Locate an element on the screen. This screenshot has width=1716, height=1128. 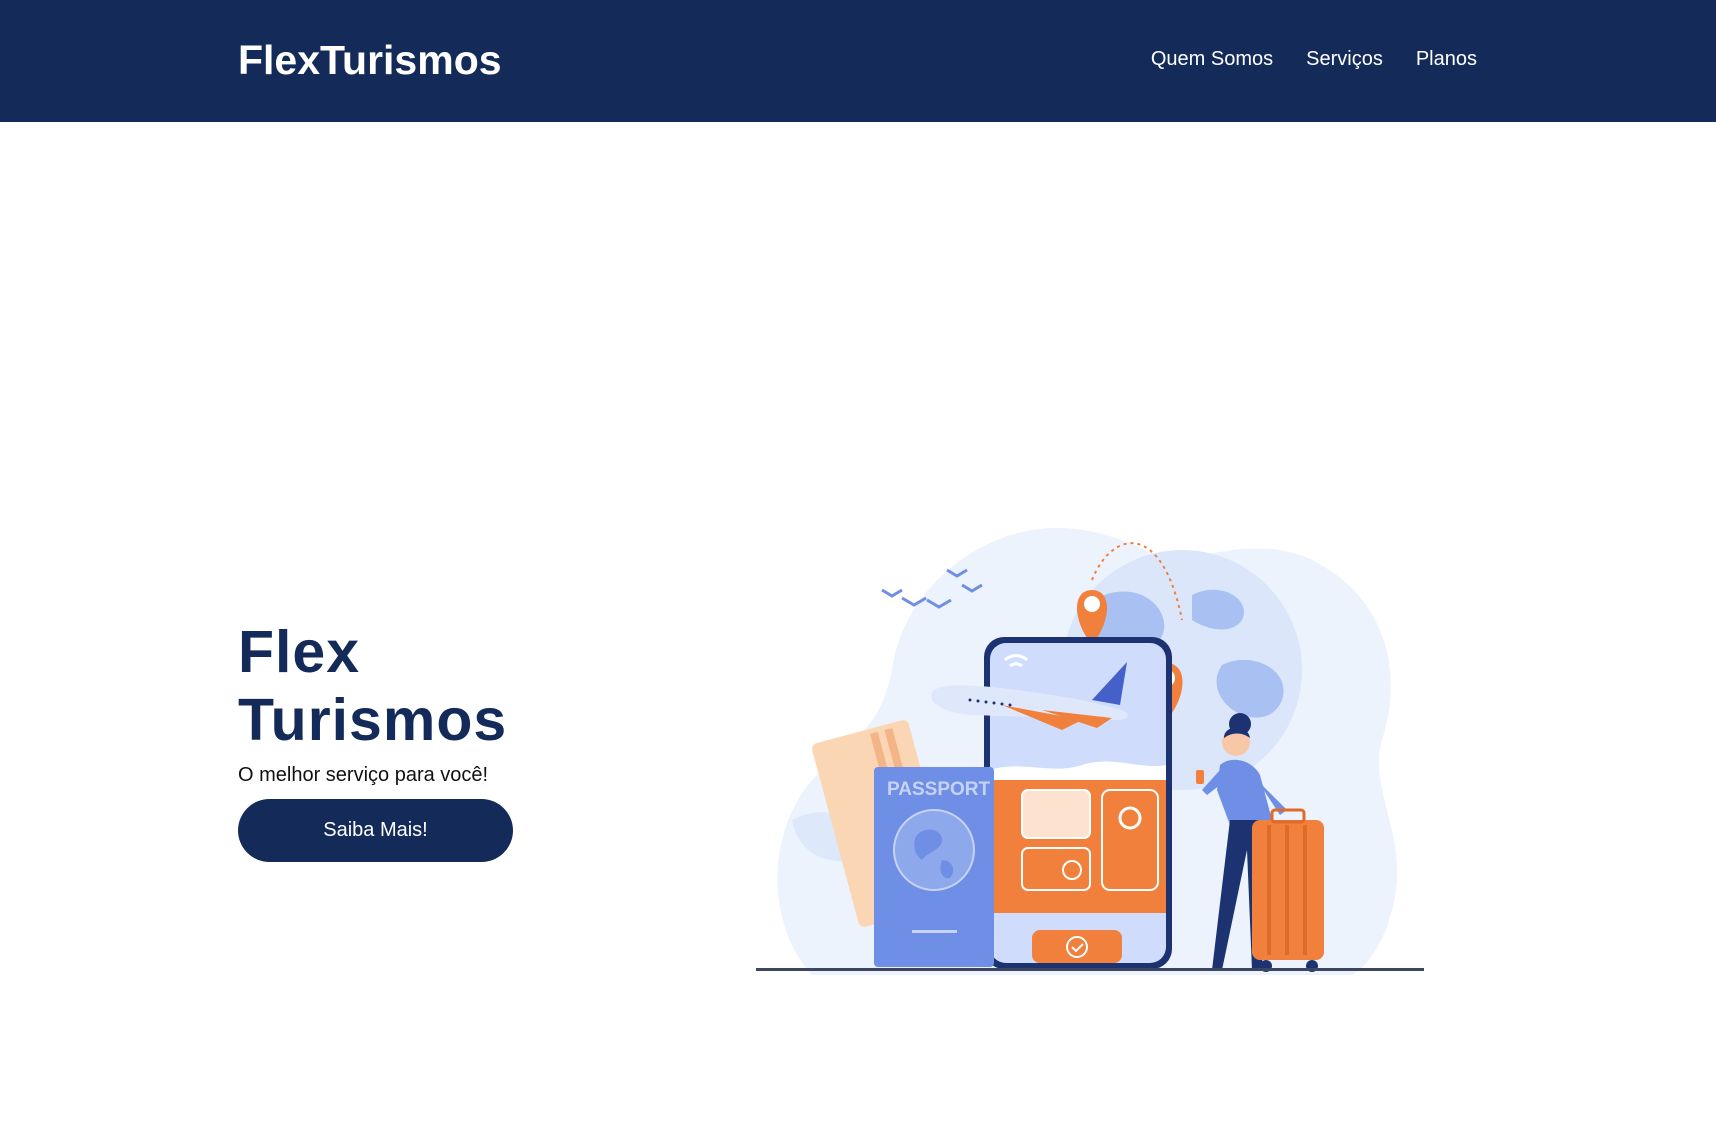
hero-subtitle: O melhor serviço para você! is located at coordinates (363, 775).